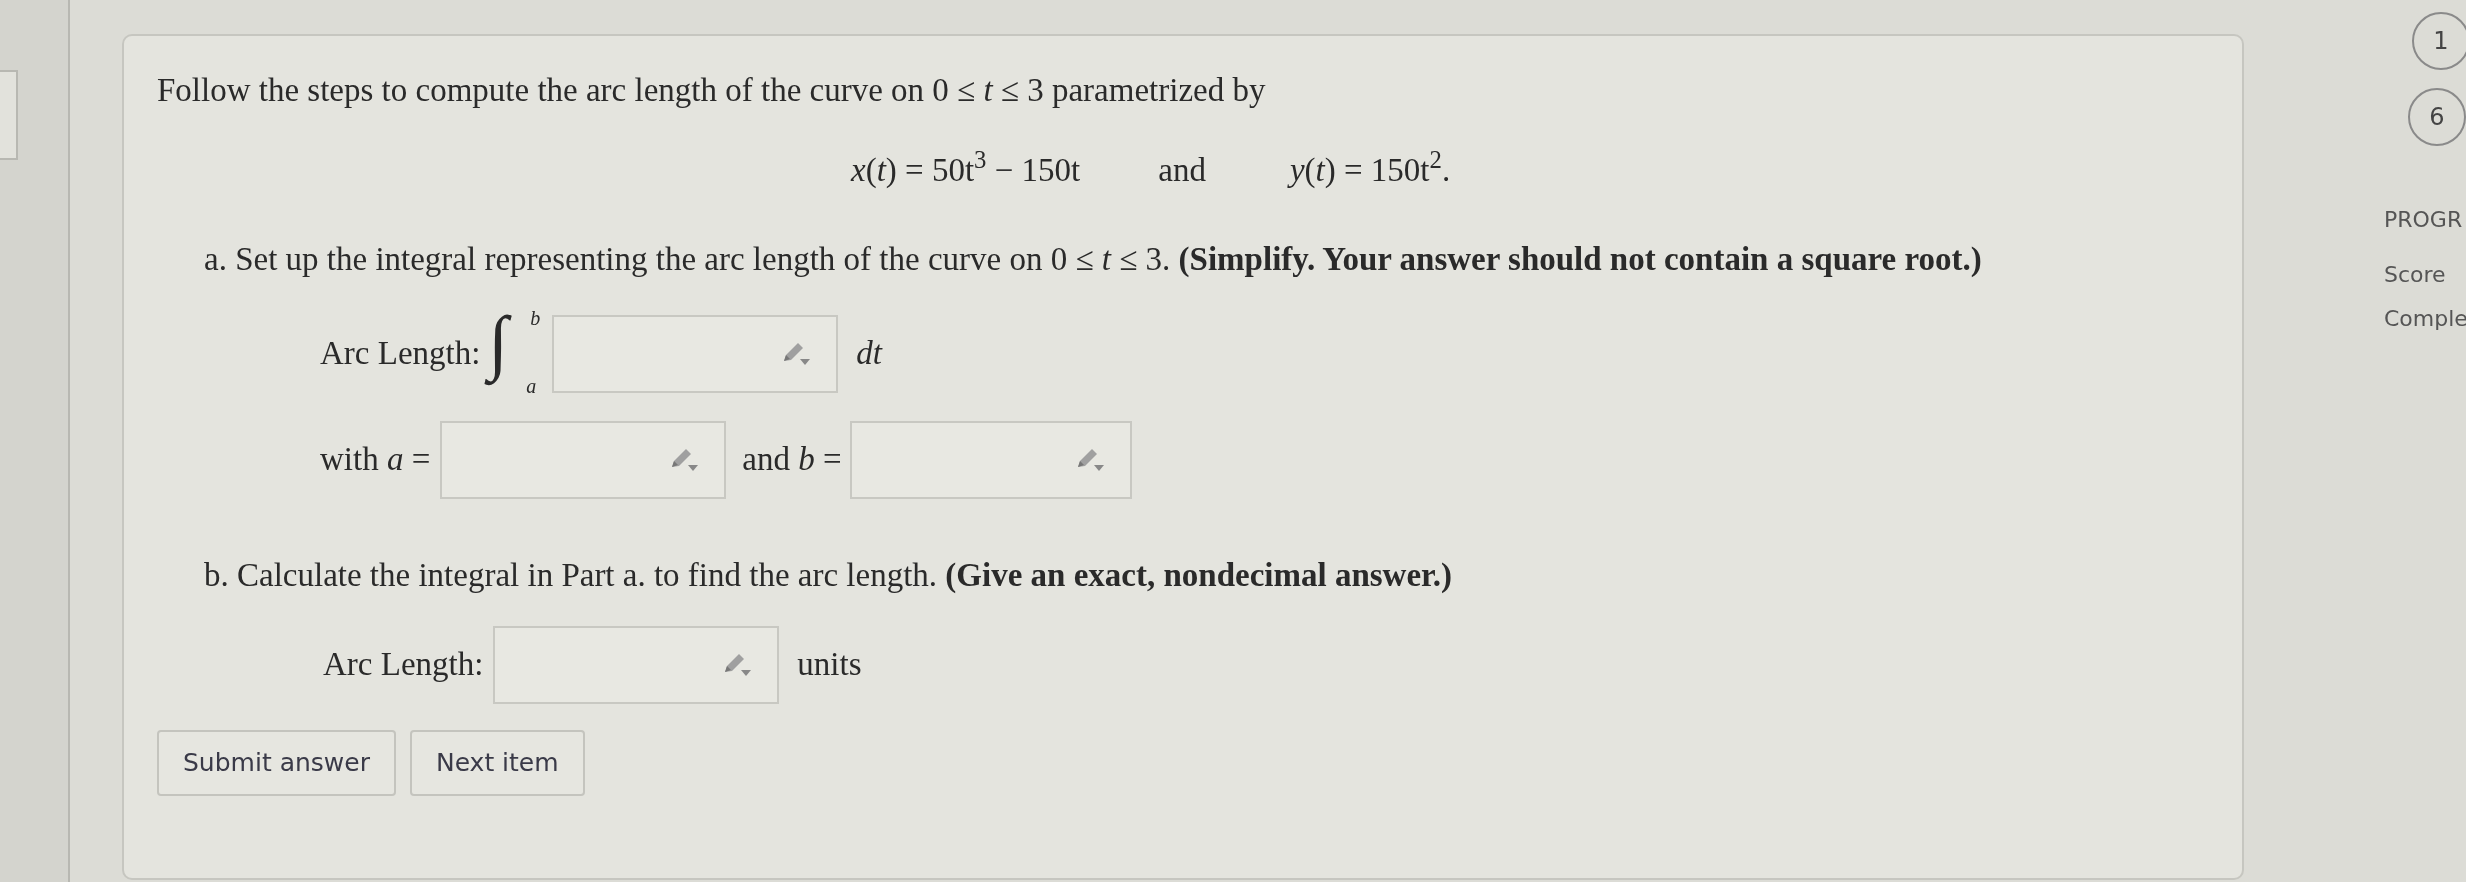  I want to click on score-label: Score, so click(2415, 275).